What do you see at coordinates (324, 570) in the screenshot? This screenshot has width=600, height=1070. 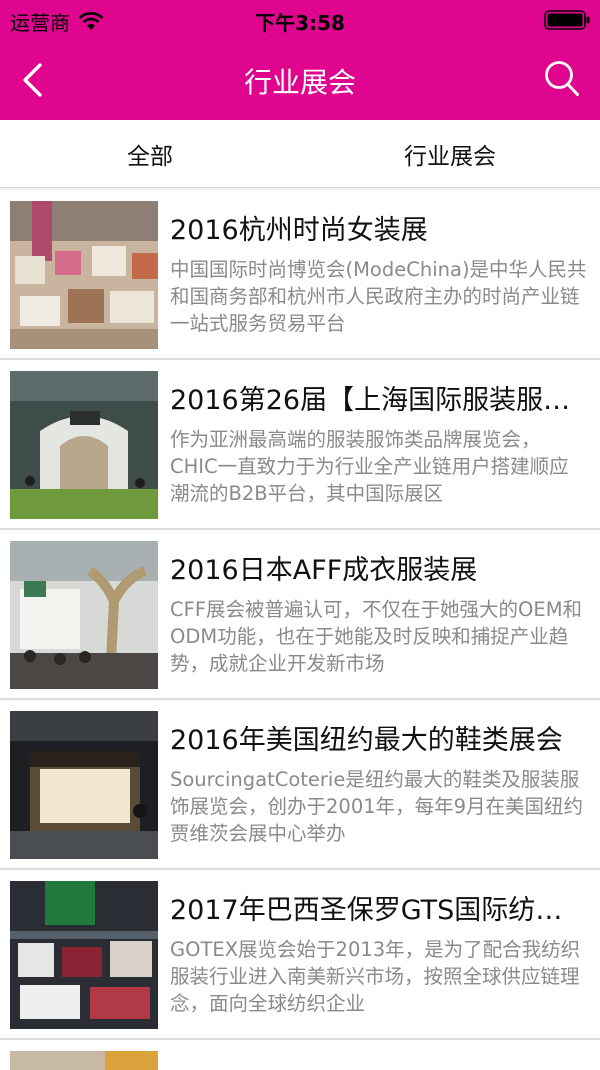 I see `item-title: 2016日本AFF成衣服装展` at bounding box center [324, 570].